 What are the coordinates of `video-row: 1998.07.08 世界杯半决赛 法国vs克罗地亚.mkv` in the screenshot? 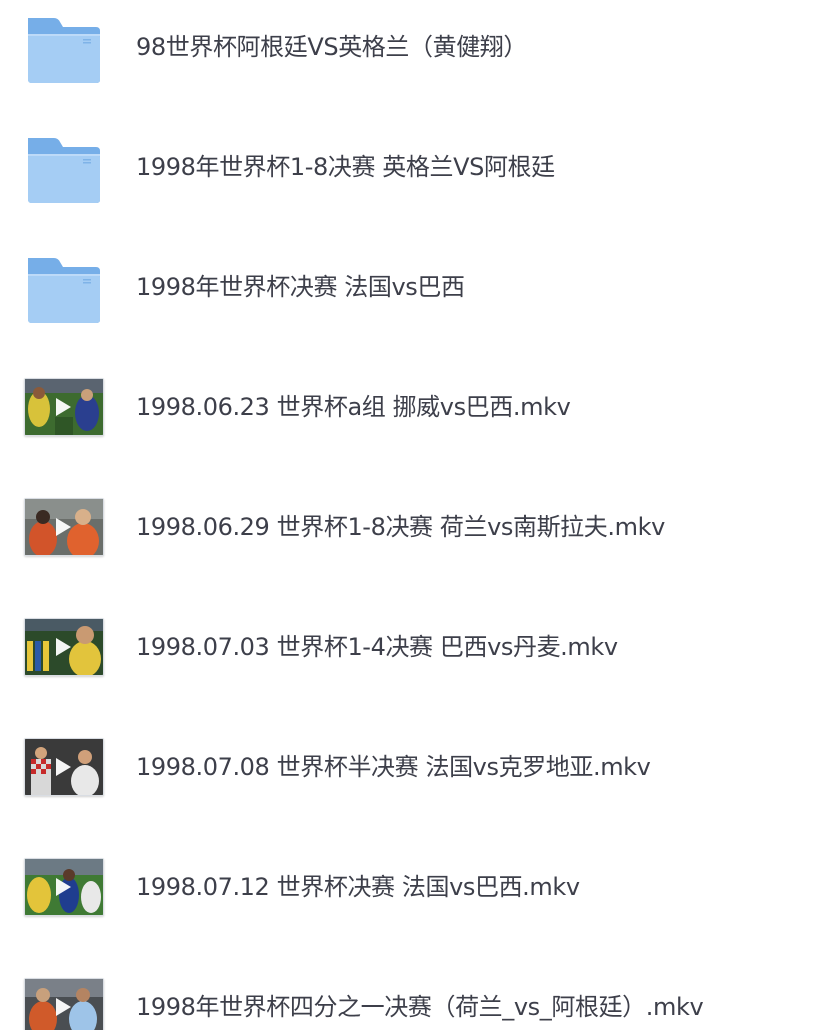 It's located at (408, 780).